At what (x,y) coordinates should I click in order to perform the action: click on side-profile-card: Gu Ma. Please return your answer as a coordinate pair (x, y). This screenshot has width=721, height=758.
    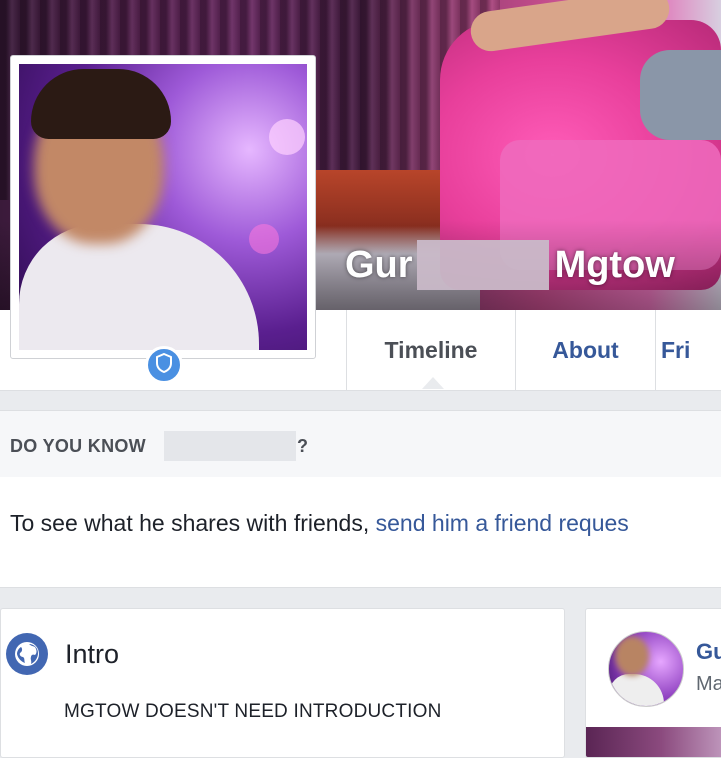
    Looking at the image, I should click on (653, 683).